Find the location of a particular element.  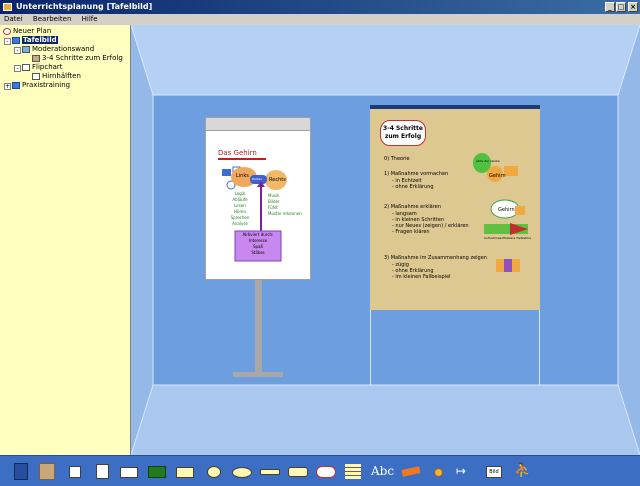

flipchart-icon is located at coordinates (26, 67).